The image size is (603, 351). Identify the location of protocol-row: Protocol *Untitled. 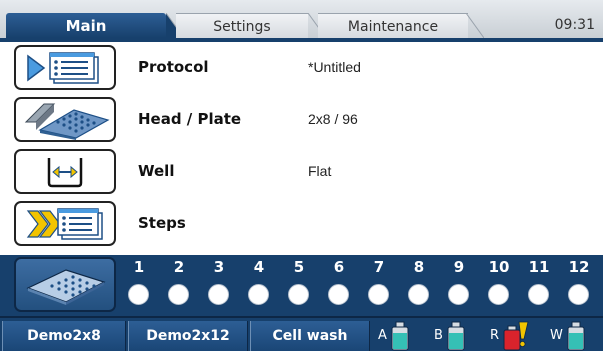
(301, 68).